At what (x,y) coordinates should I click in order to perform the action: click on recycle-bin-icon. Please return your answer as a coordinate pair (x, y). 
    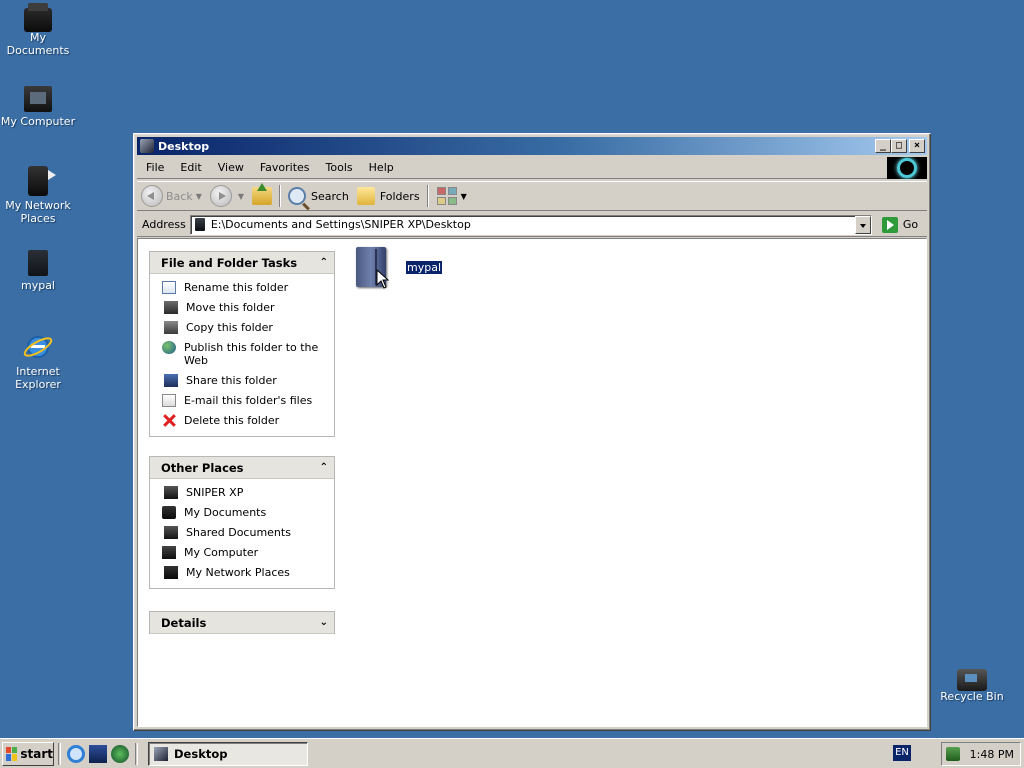
    Looking at the image, I should click on (972, 680).